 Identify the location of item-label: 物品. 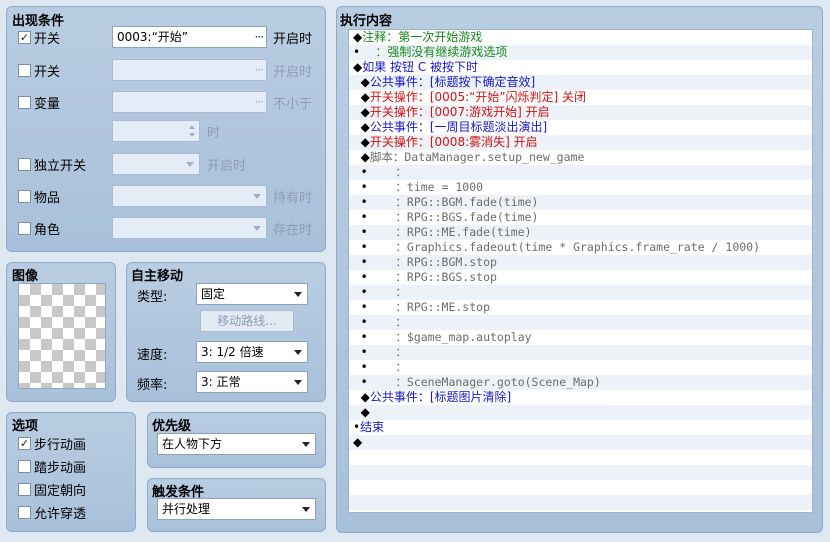
(47, 198).